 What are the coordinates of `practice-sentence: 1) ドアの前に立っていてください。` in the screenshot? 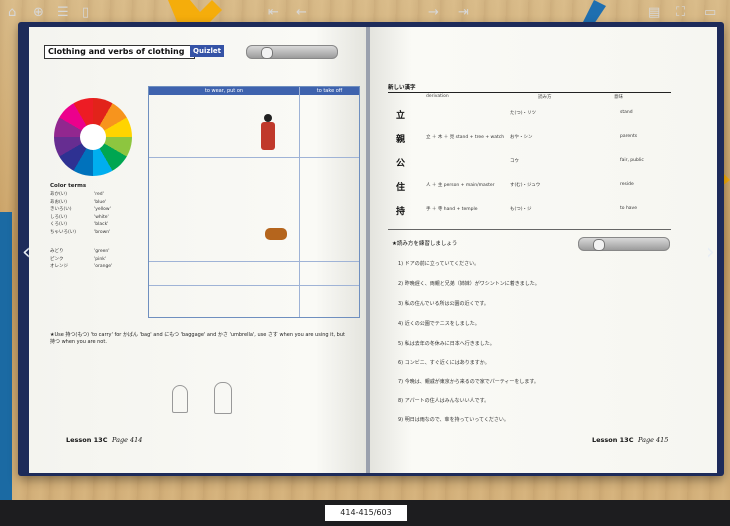 It's located at (439, 264).